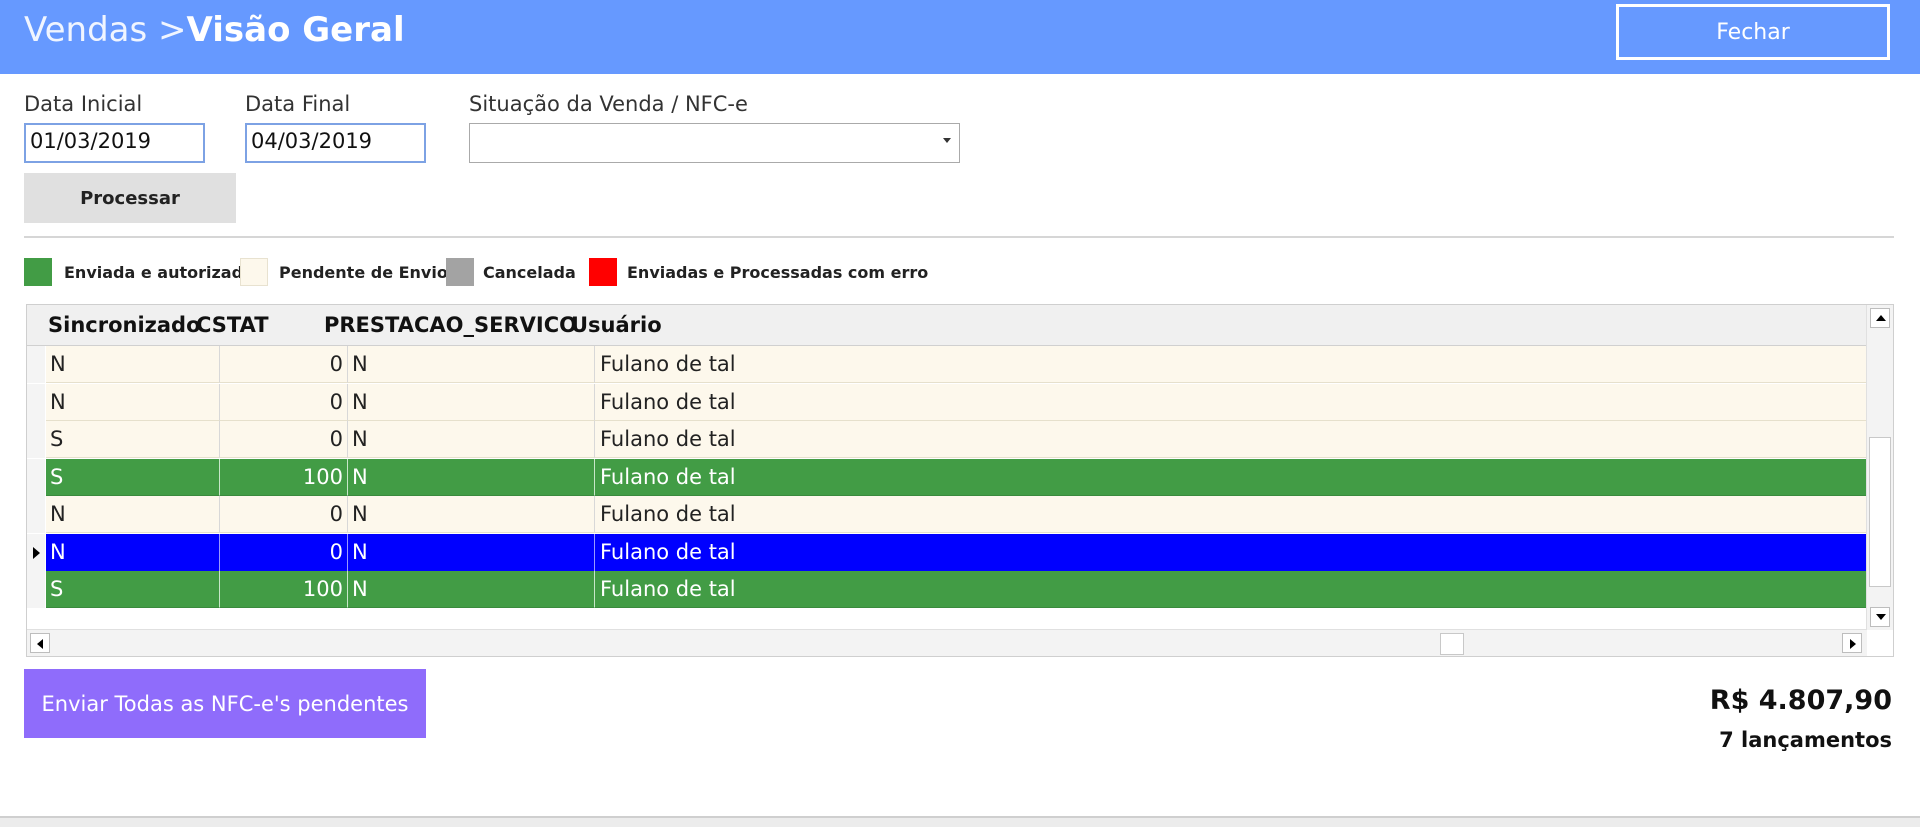 Image resolution: width=1920 pixels, height=827 pixels. I want to click on send-pending-nfce-button: Enviar Todas as NFC-e's pendentes, so click(225, 703).